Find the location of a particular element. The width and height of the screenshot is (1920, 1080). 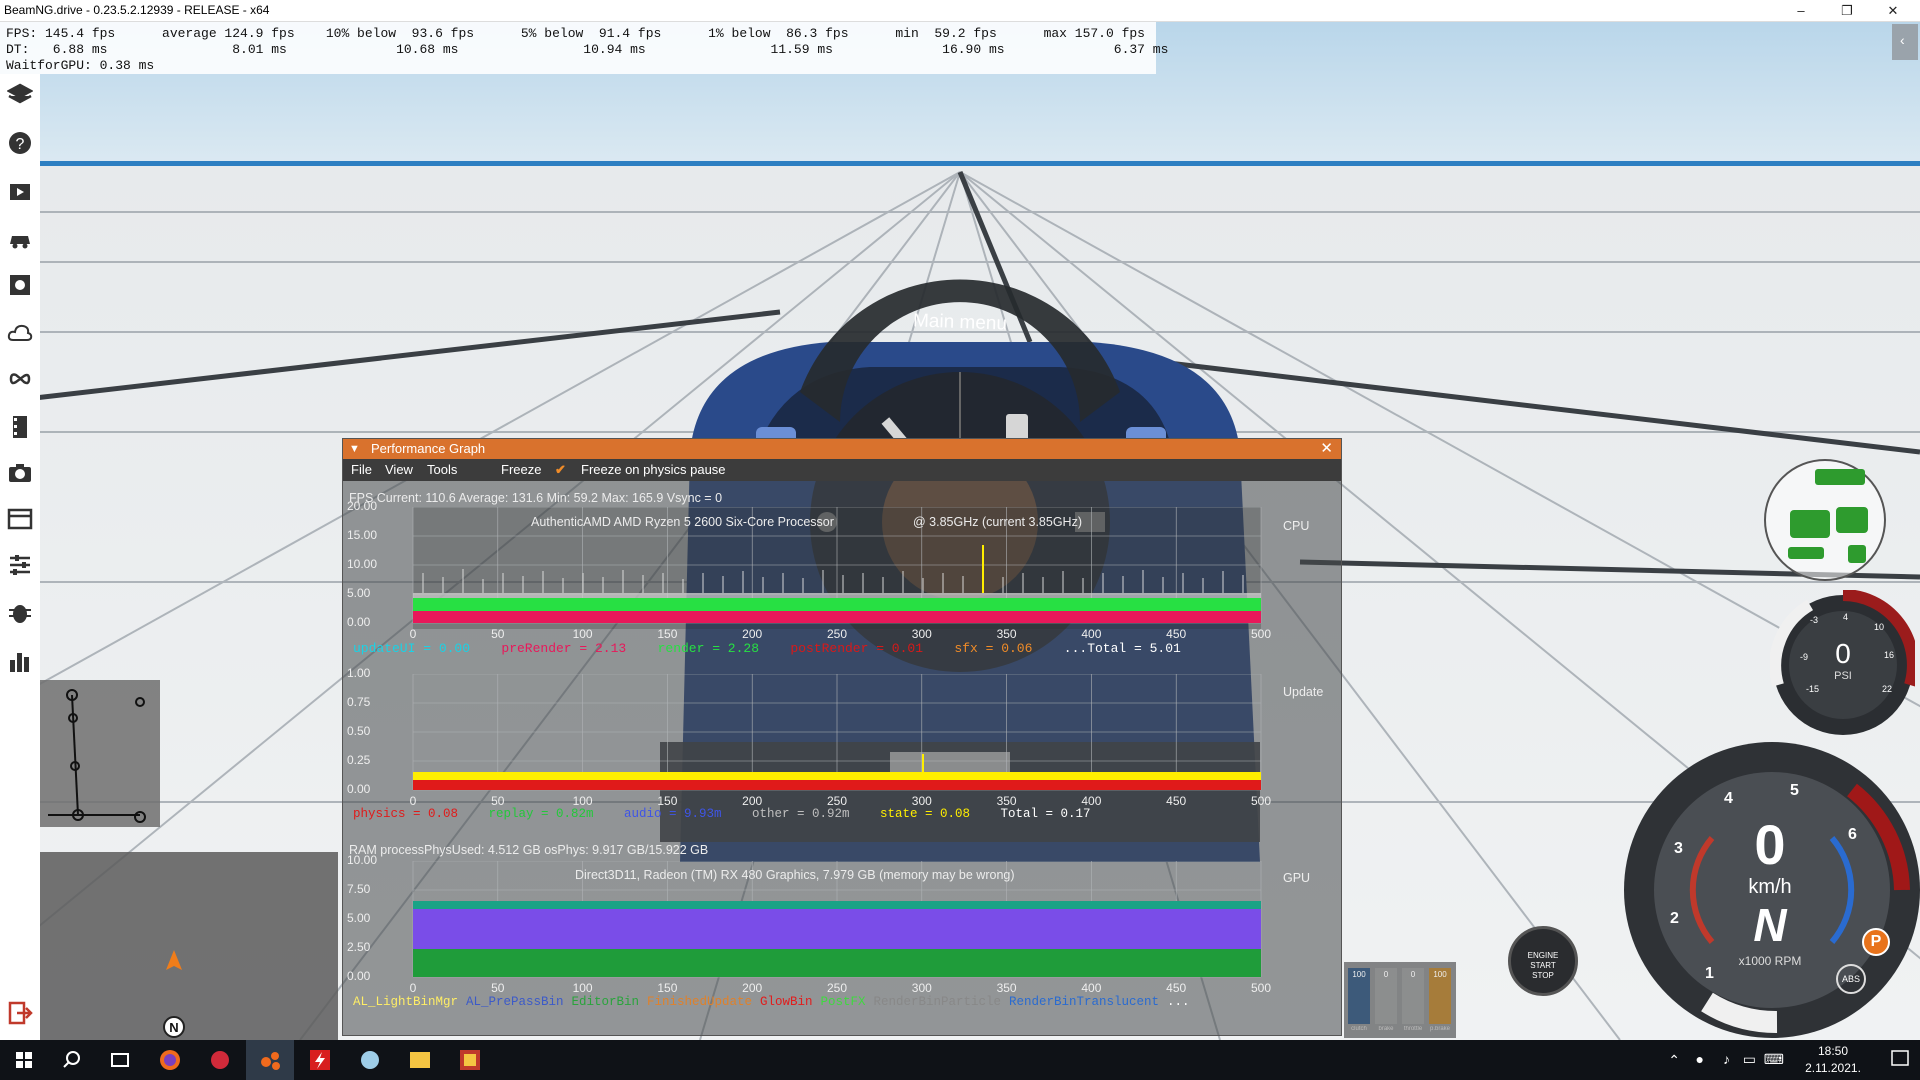

environment-icon is located at coordinates (20, 333).